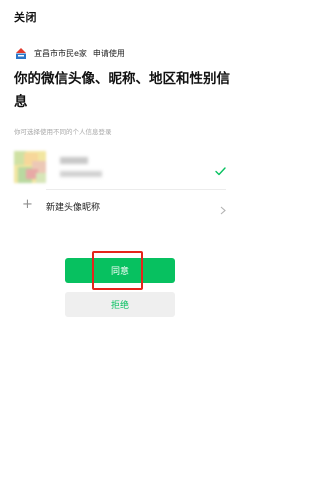 The width and height of the screenshot is (320, 500). Describe the element at coordinates (27, 204) in the screenshot. I see `plus-icon: +` at that location.